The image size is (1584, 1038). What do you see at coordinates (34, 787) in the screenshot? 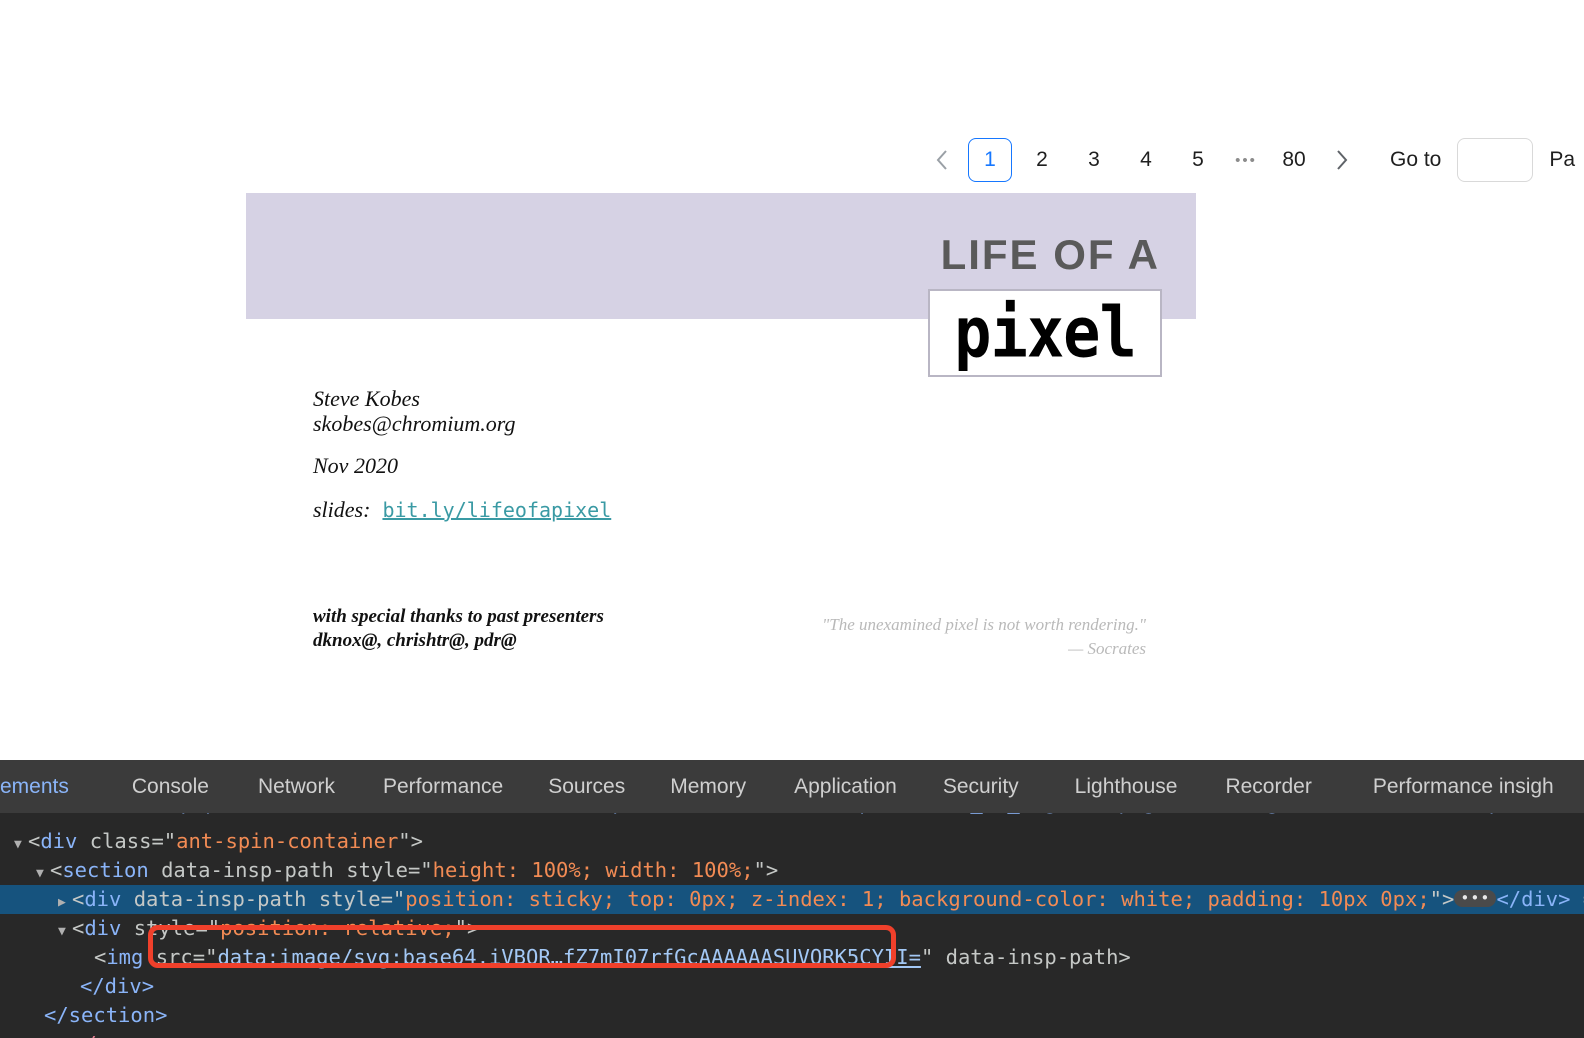
I see `tab-elements: ements` at bounding box center [34, 787].